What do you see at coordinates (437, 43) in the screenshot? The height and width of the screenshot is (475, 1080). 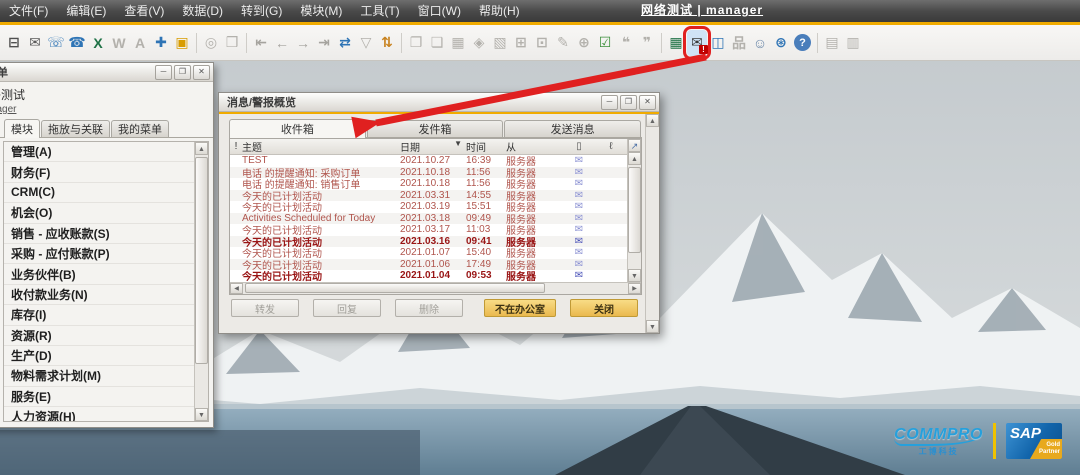 I see `copy-from-icon: ❏` at bounding box center [437, 43].